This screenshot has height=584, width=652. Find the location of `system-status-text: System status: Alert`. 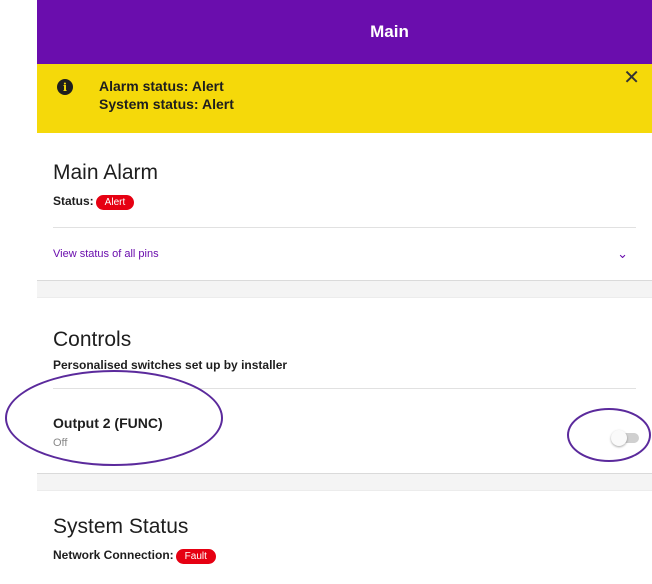

system-status-text: System status: Alert is located at coordinates (166, 104).